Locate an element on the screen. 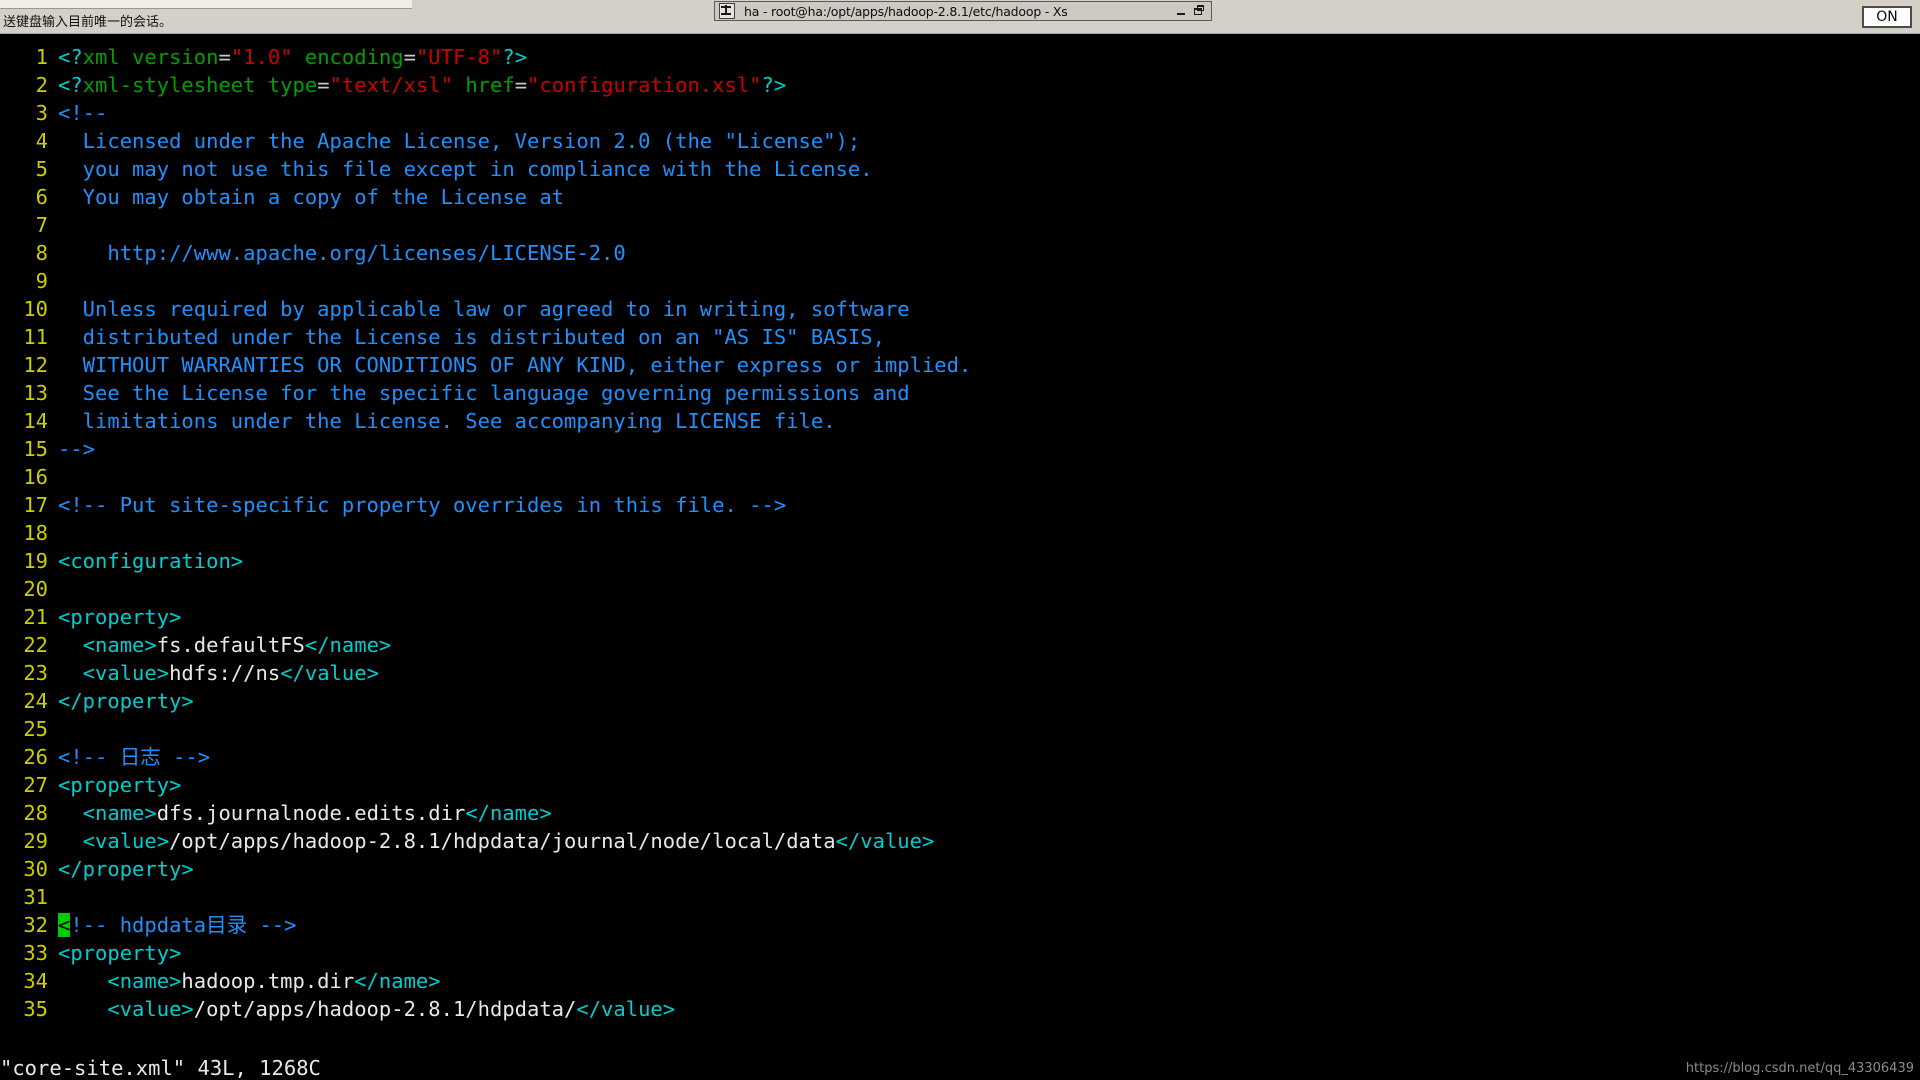 The image size is (1920, 1080). code-token: "configuration.xsl" is located at coordinates (644, 85).